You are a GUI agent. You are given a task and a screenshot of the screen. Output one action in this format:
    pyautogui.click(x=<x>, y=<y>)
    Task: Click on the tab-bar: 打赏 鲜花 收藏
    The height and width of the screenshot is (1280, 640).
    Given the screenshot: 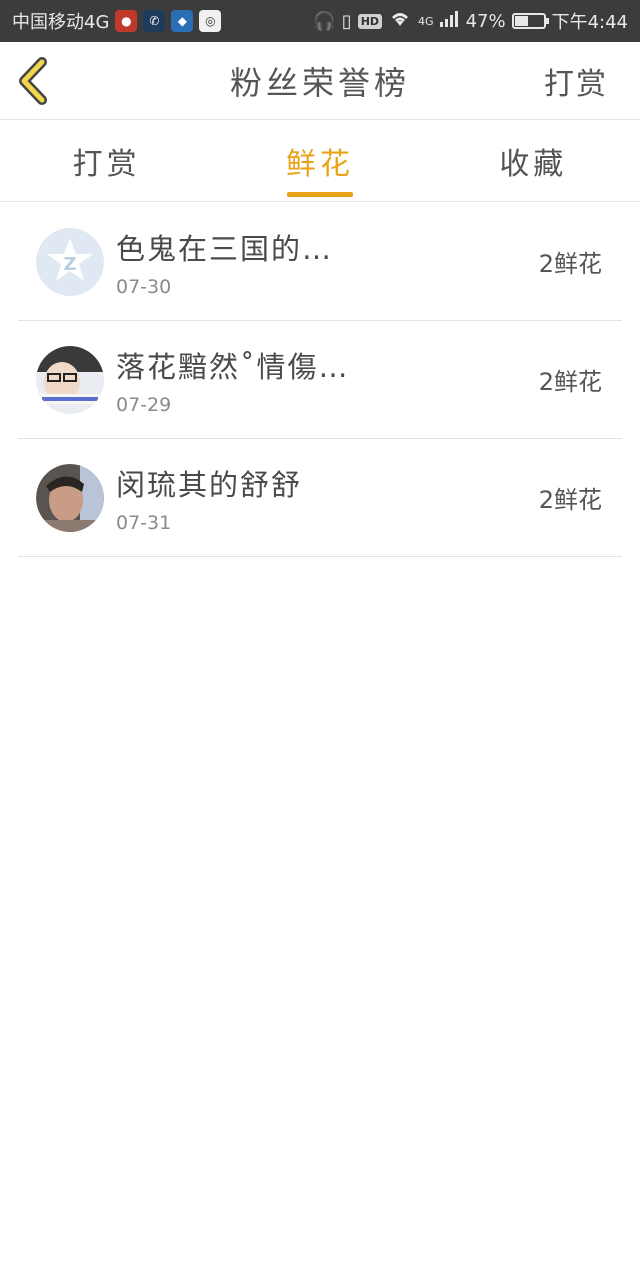 What is the action you would take?
    pyautogui.click(x=320, y=161)
    